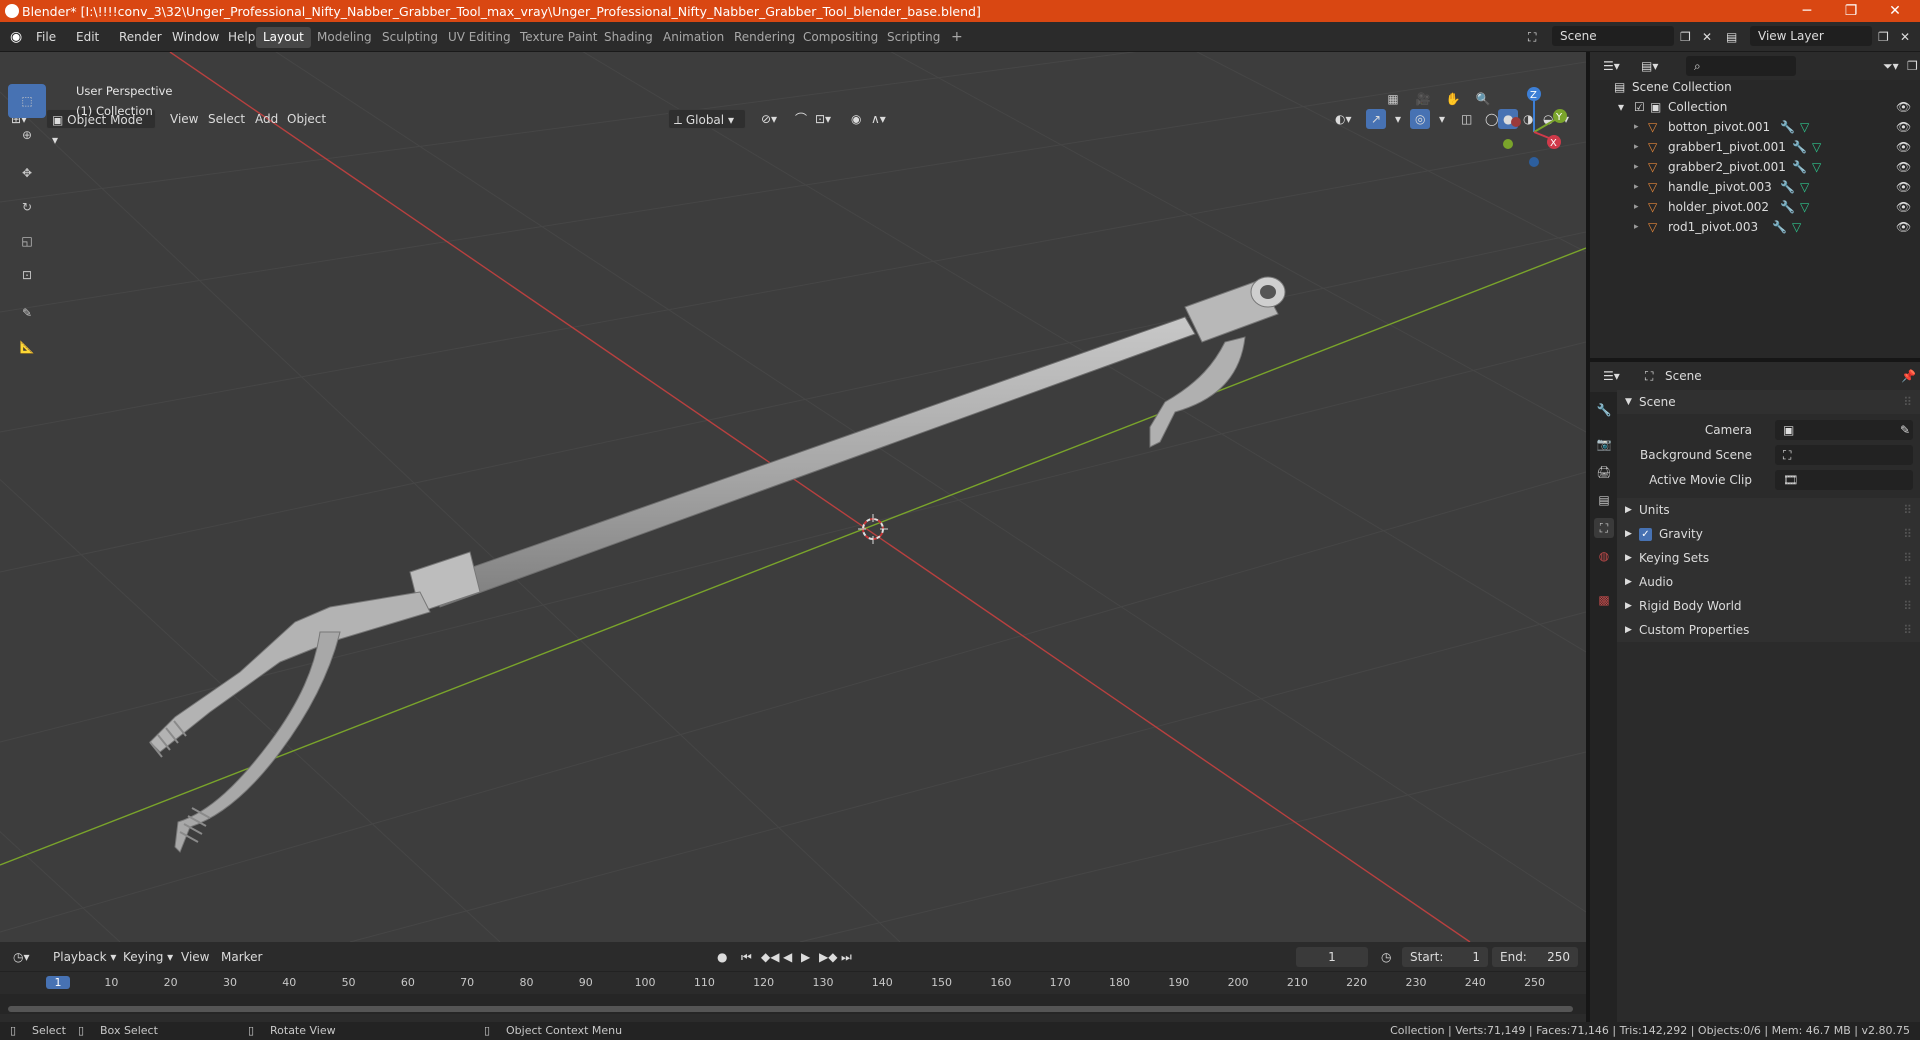  I want to click on current-frame-field: 1, so click(1332, 957).